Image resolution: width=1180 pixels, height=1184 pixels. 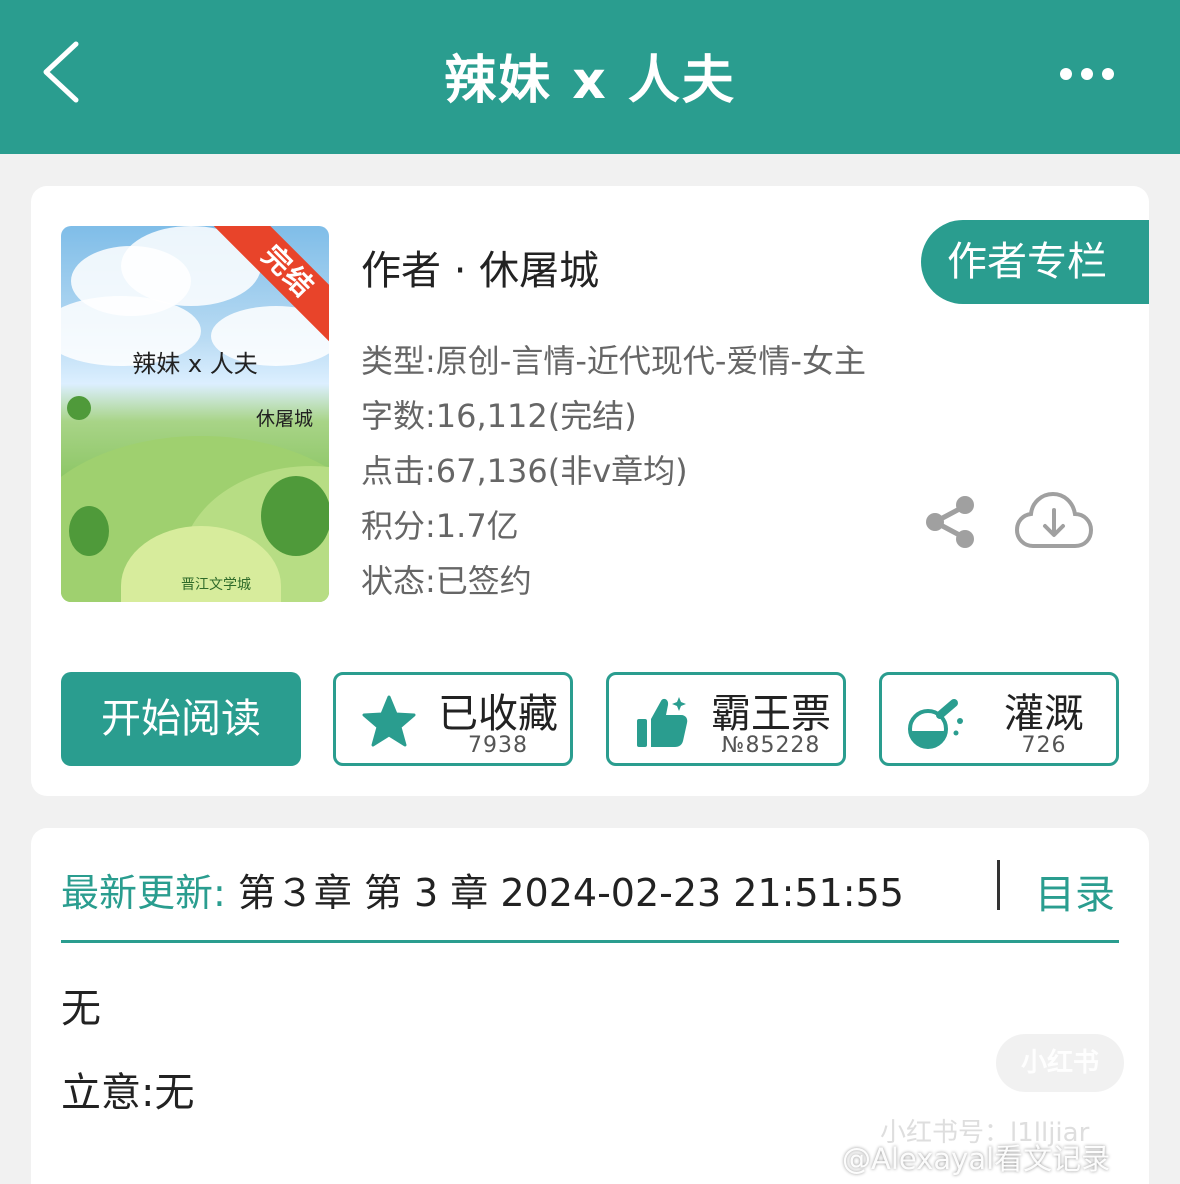 I want to click on watering-flask-icon, so click(x=935, y=724).